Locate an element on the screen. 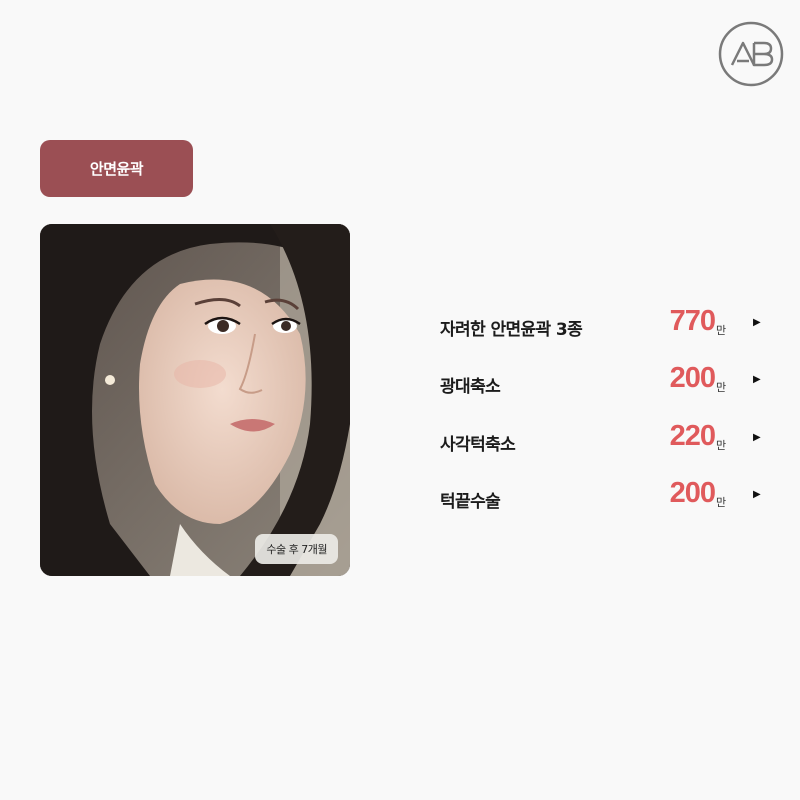 This screenshot has width=800, height=800. procedure-name: 자려한 안면윤곽 3종 is located at coordinates (511, 330).